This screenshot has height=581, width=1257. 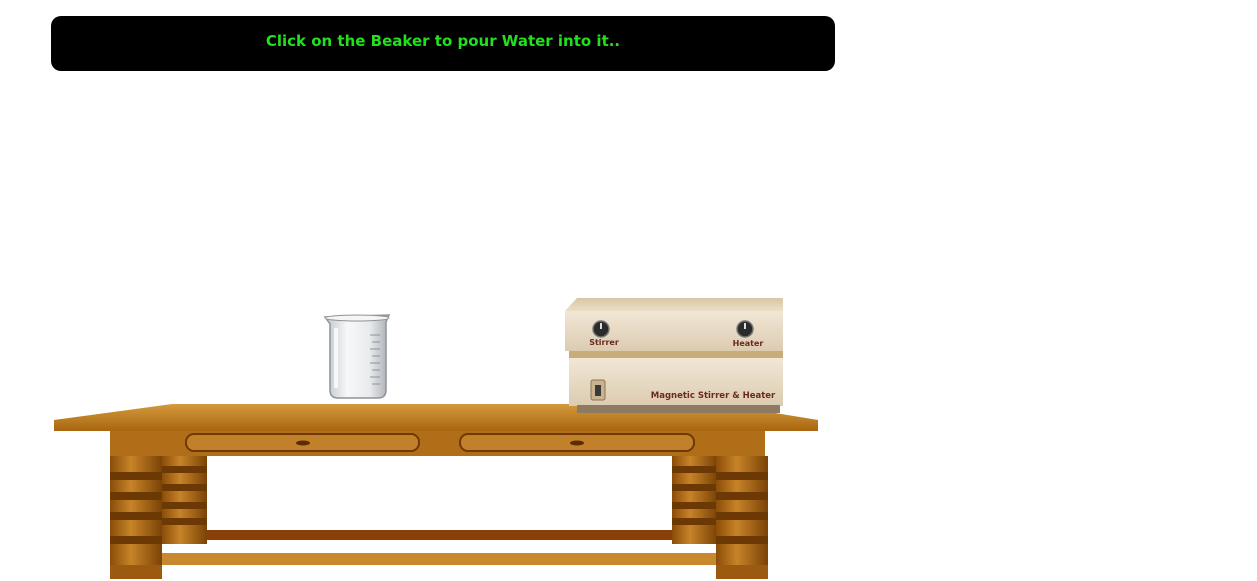 I want to click on table-base-right, so click(x=742, y=572).